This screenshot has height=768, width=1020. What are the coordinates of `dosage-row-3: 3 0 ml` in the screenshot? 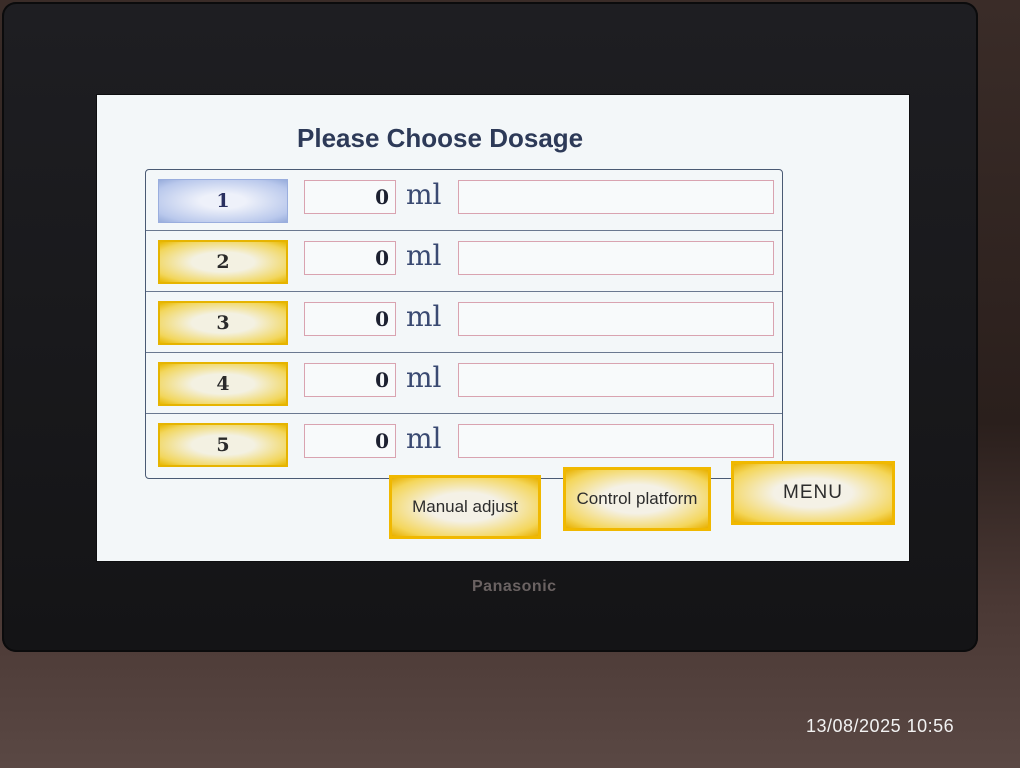 It's located at (464, 322).